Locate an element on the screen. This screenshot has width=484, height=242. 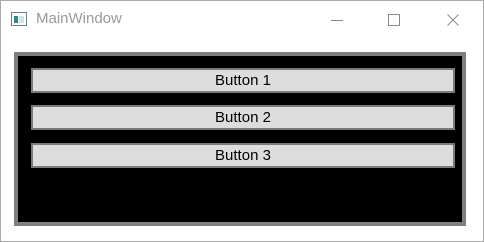
button-1: Button 1 is located at coordinates (243, 80).